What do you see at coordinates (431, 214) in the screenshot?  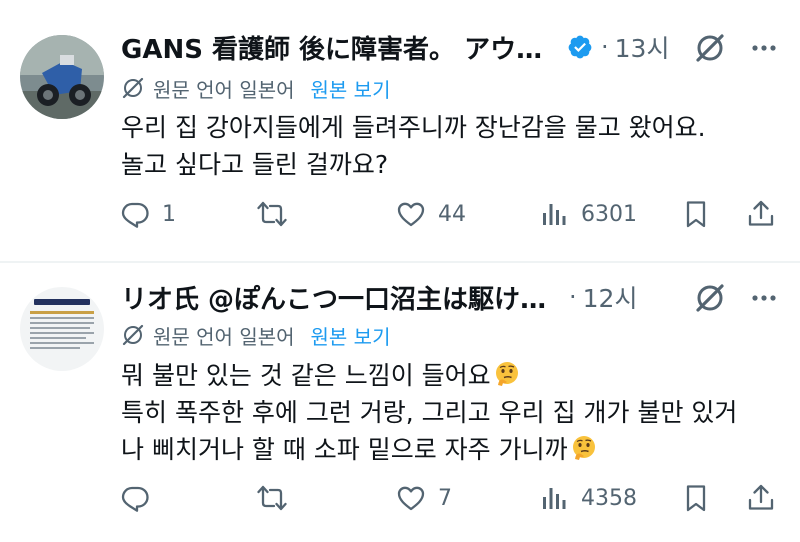 I see `like-button: 44` at bounding box center [431, 214].